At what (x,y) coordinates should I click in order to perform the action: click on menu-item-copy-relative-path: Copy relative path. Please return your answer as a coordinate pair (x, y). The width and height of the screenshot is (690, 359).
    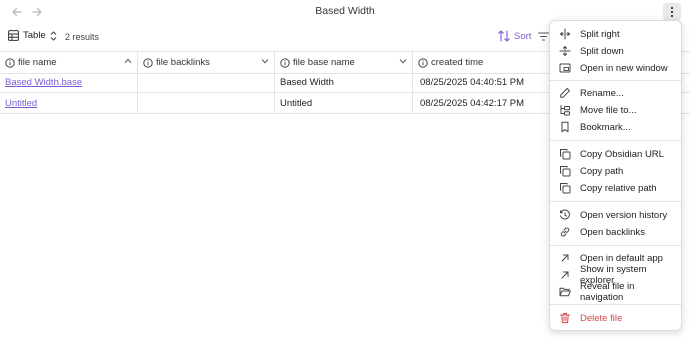
    Looking at the image, I should click on (616, 188).